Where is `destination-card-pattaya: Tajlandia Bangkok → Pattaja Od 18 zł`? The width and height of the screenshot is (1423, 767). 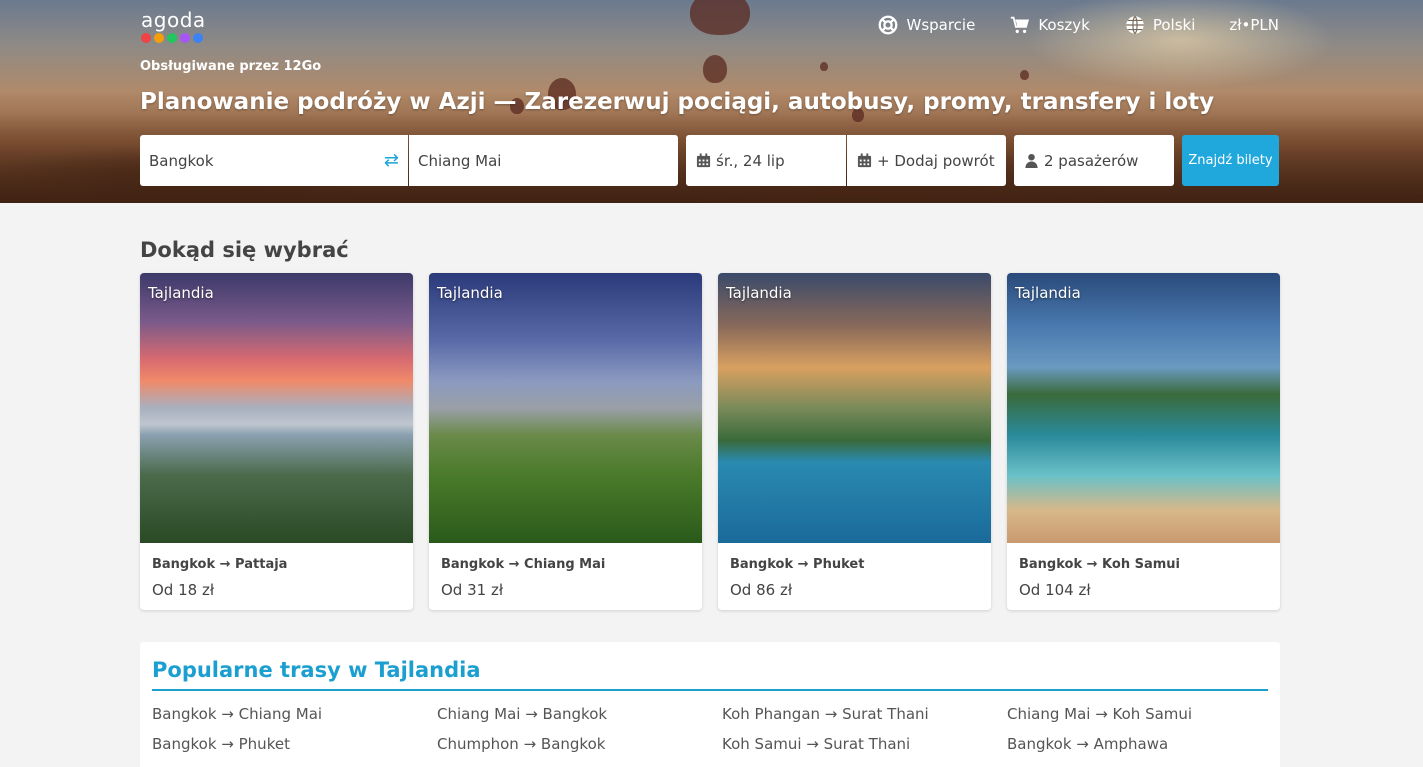 destination-card-pattaya: Tajlandia Bangkok → Pattaja Od 18 zł is located at coordinates (276, 441).